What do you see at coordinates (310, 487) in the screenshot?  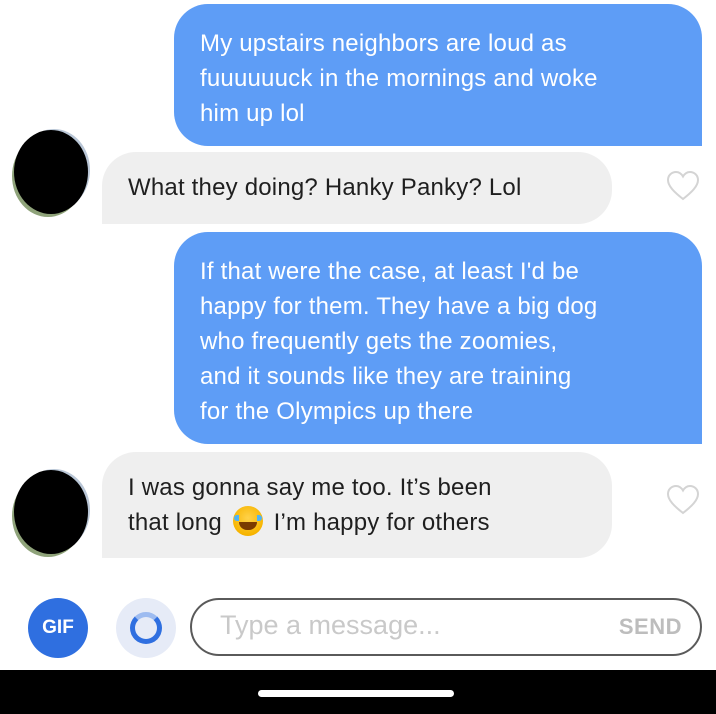 I see `message-line: I was gonna say me too. It’s been` at bounding box center [310, 487].